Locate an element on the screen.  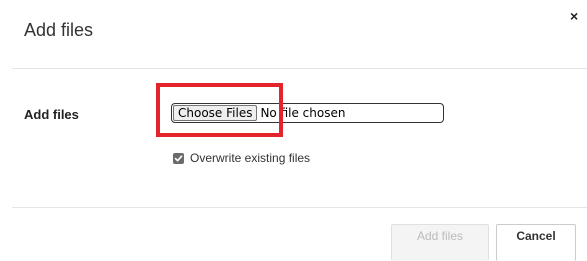
add-files-button: Add files is located at coordinates (440, 242).